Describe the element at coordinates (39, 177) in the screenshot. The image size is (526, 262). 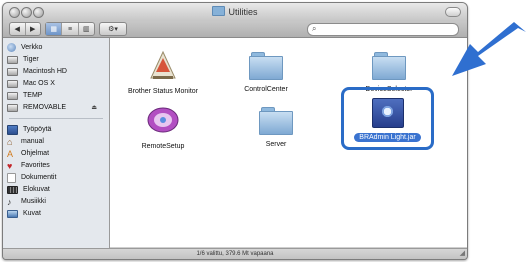
I see `sidebar-item-label: Dokumentit` at that location.